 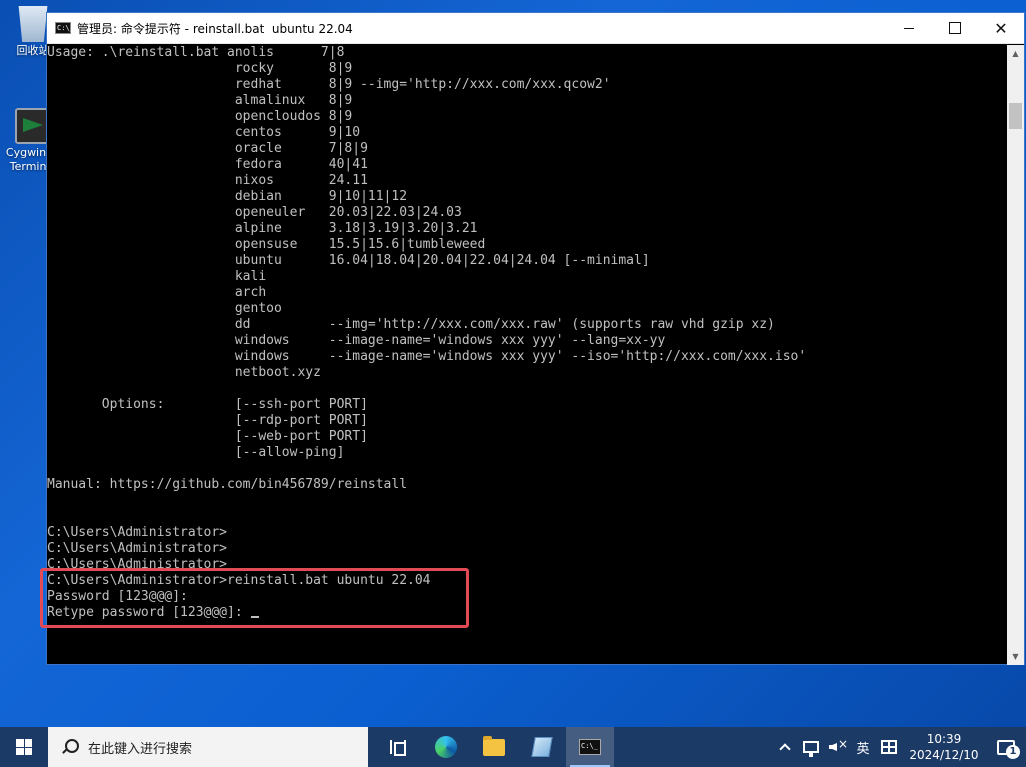 I want to click on console-line: Usage: .\reinstall.bat anolis 7|8, so click(x=196, y=52).